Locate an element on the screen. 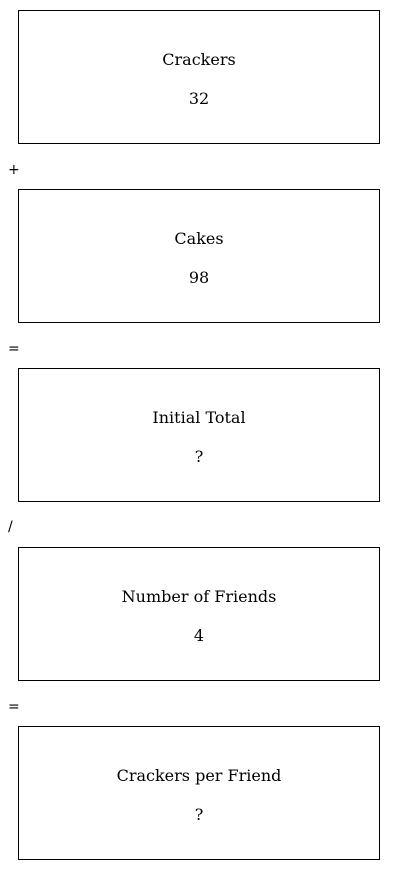 The width and height of the screenshot is (400, 872). divide-operator: / is located at coordinates (10, 527).